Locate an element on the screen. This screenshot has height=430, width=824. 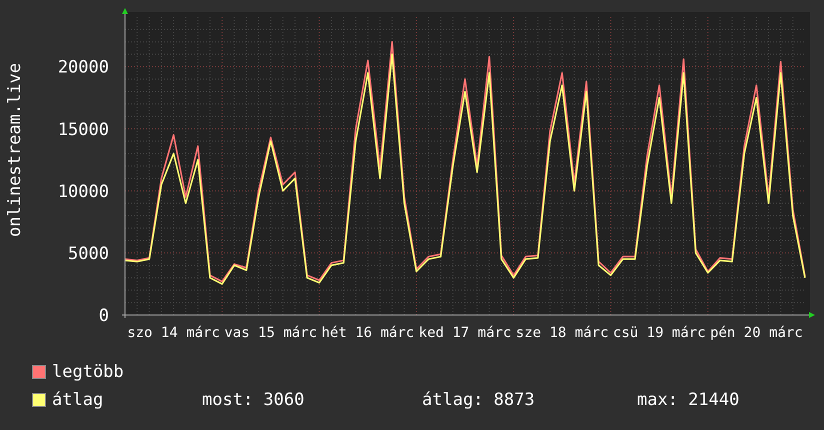
legend-label: átlag is located at coordinates (78, 400).